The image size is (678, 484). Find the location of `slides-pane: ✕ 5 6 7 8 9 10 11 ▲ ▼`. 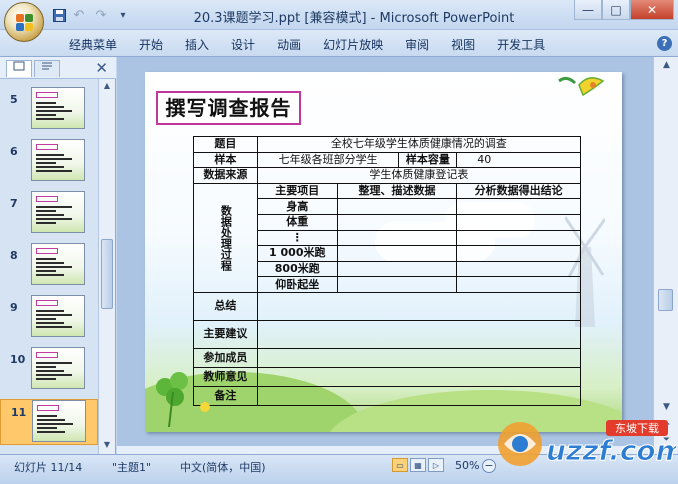

slides-pane: ✕ 5 6 7 8 9 10 11 ▲ ▼ is located at coordinates (58, 255).